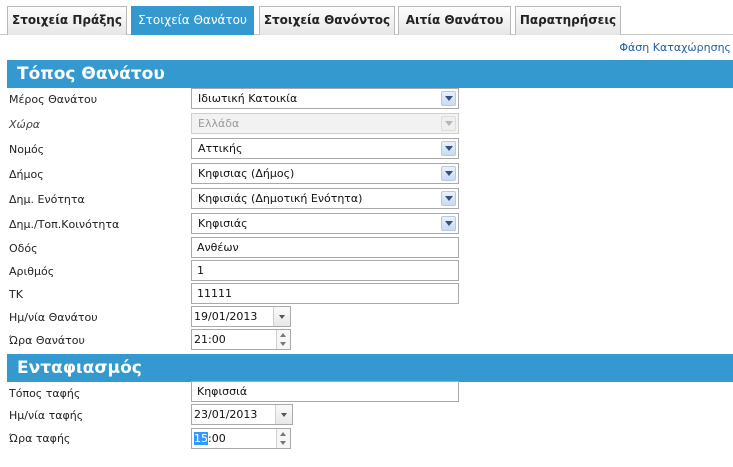  I want to click on burial-date-label: Ημ/νία ταφής, so click(46, 415).